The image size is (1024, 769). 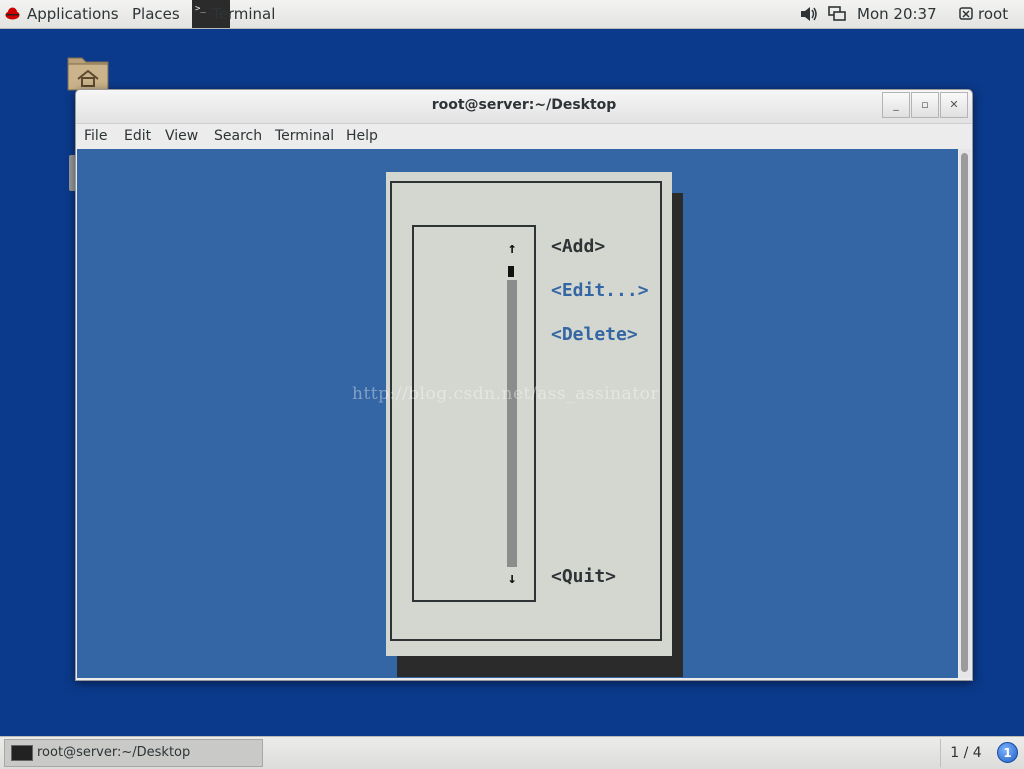 I want to click on menu-help: Help, so click(x=362, y=136).